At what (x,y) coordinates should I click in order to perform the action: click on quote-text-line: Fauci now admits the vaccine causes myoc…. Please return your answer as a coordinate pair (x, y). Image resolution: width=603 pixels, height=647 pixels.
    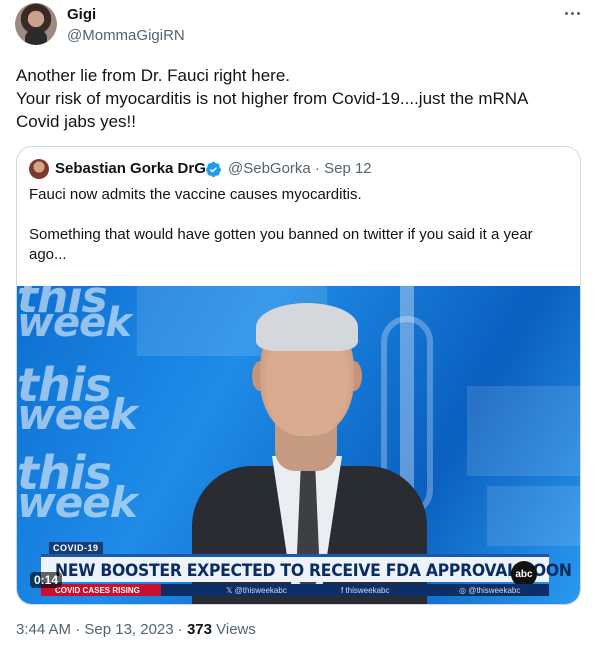
    Looking at the image, I should click on (195, 194).